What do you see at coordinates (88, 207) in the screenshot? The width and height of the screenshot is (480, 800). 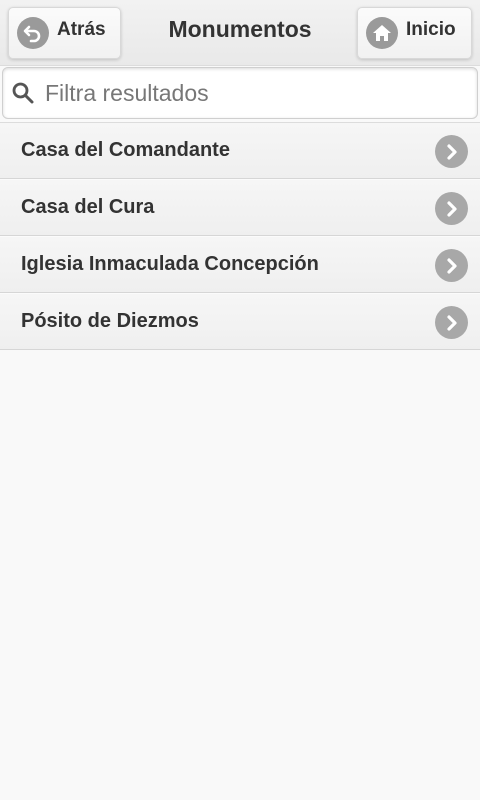 I see `list-item-label: Casa del Cura` at bounding box center [88, 207].